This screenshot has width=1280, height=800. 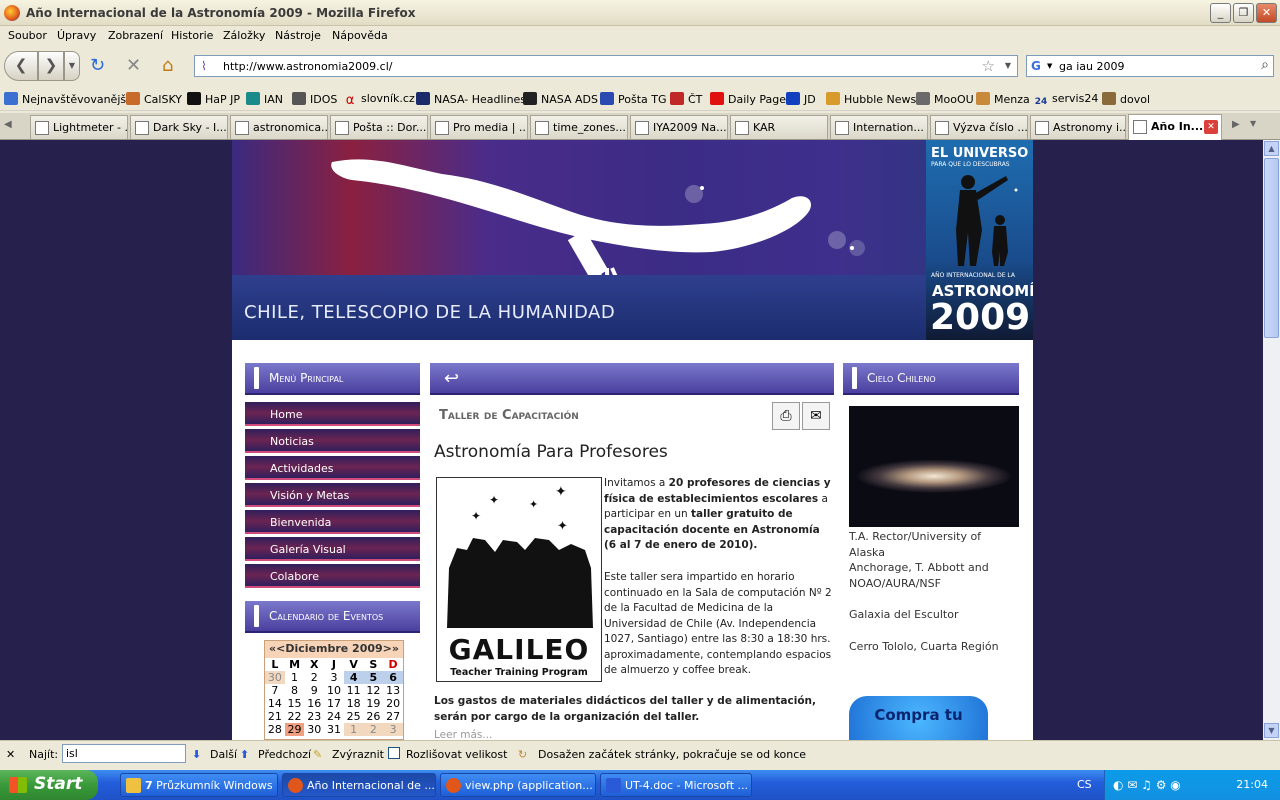 I want to click on forward-button: ❯, so click(x=51, y=66).